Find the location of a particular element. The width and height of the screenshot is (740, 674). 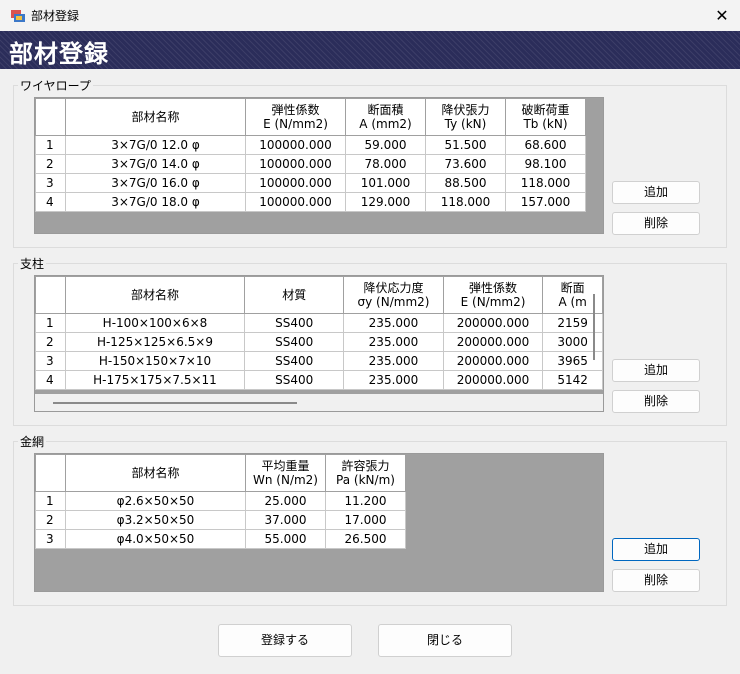

post-header-1: 部材名称 is located at coordinates (155, 295).